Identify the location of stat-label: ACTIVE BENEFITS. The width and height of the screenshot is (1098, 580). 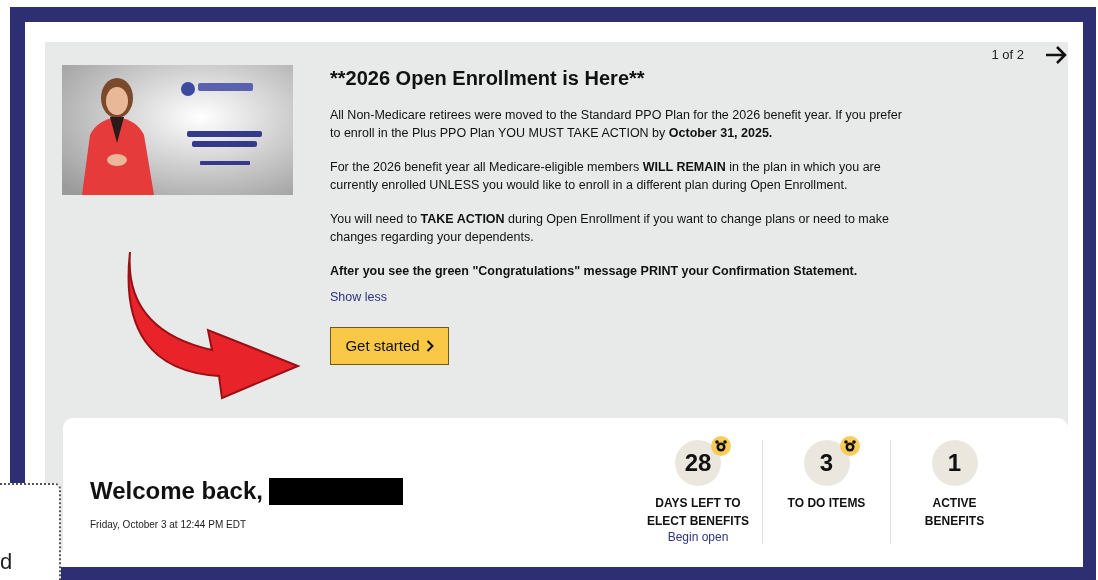
(954, 512).